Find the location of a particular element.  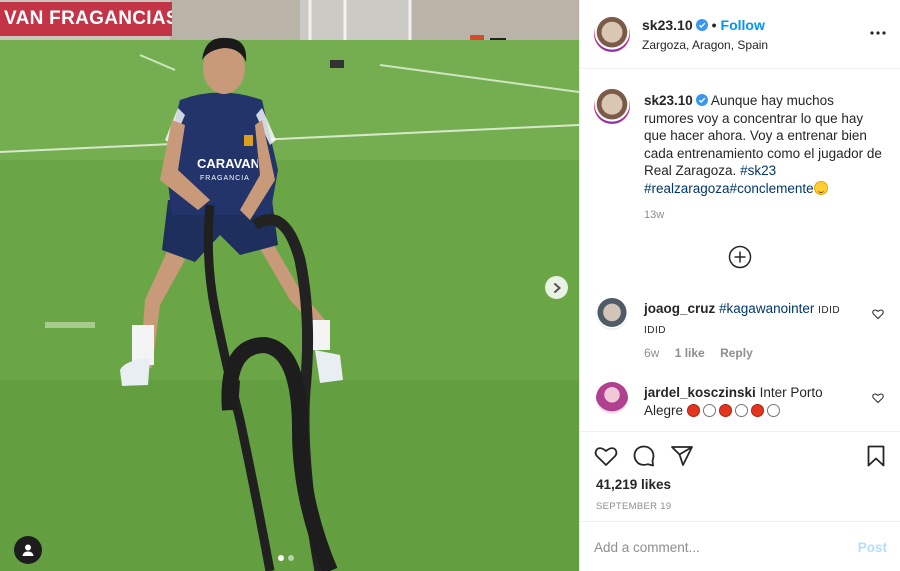

post-actions: 41,219 likes SEPTEMBER 19 is located at coordinates (740, 476).